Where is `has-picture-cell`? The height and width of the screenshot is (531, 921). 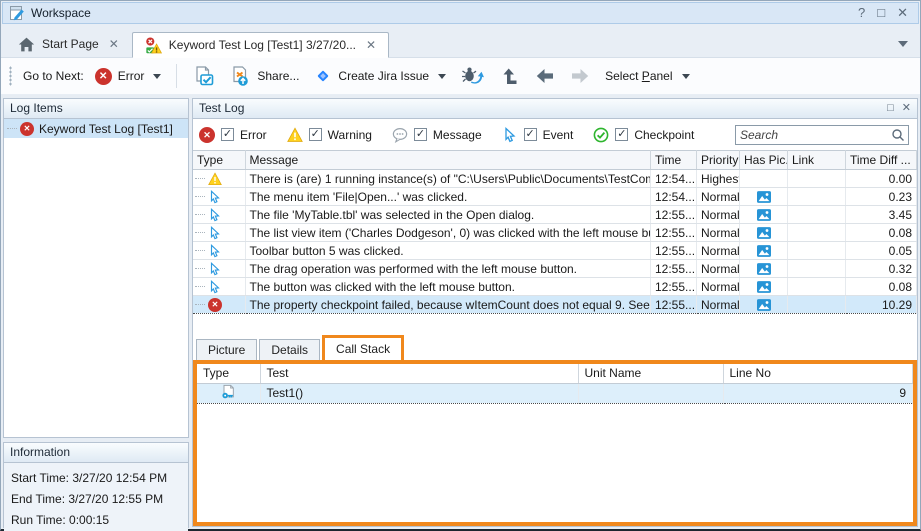
has-picture-cell is located at coordinates (763, 178).